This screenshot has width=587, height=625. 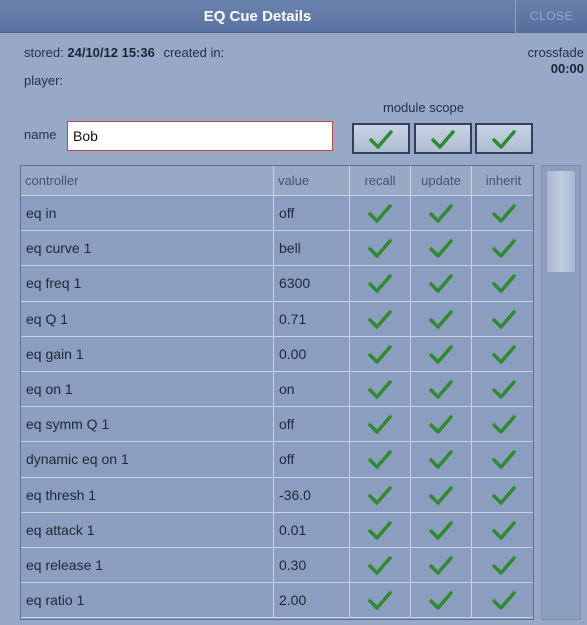 I want to click on controller-name: eq attack 1, so click(x=147, y=530).